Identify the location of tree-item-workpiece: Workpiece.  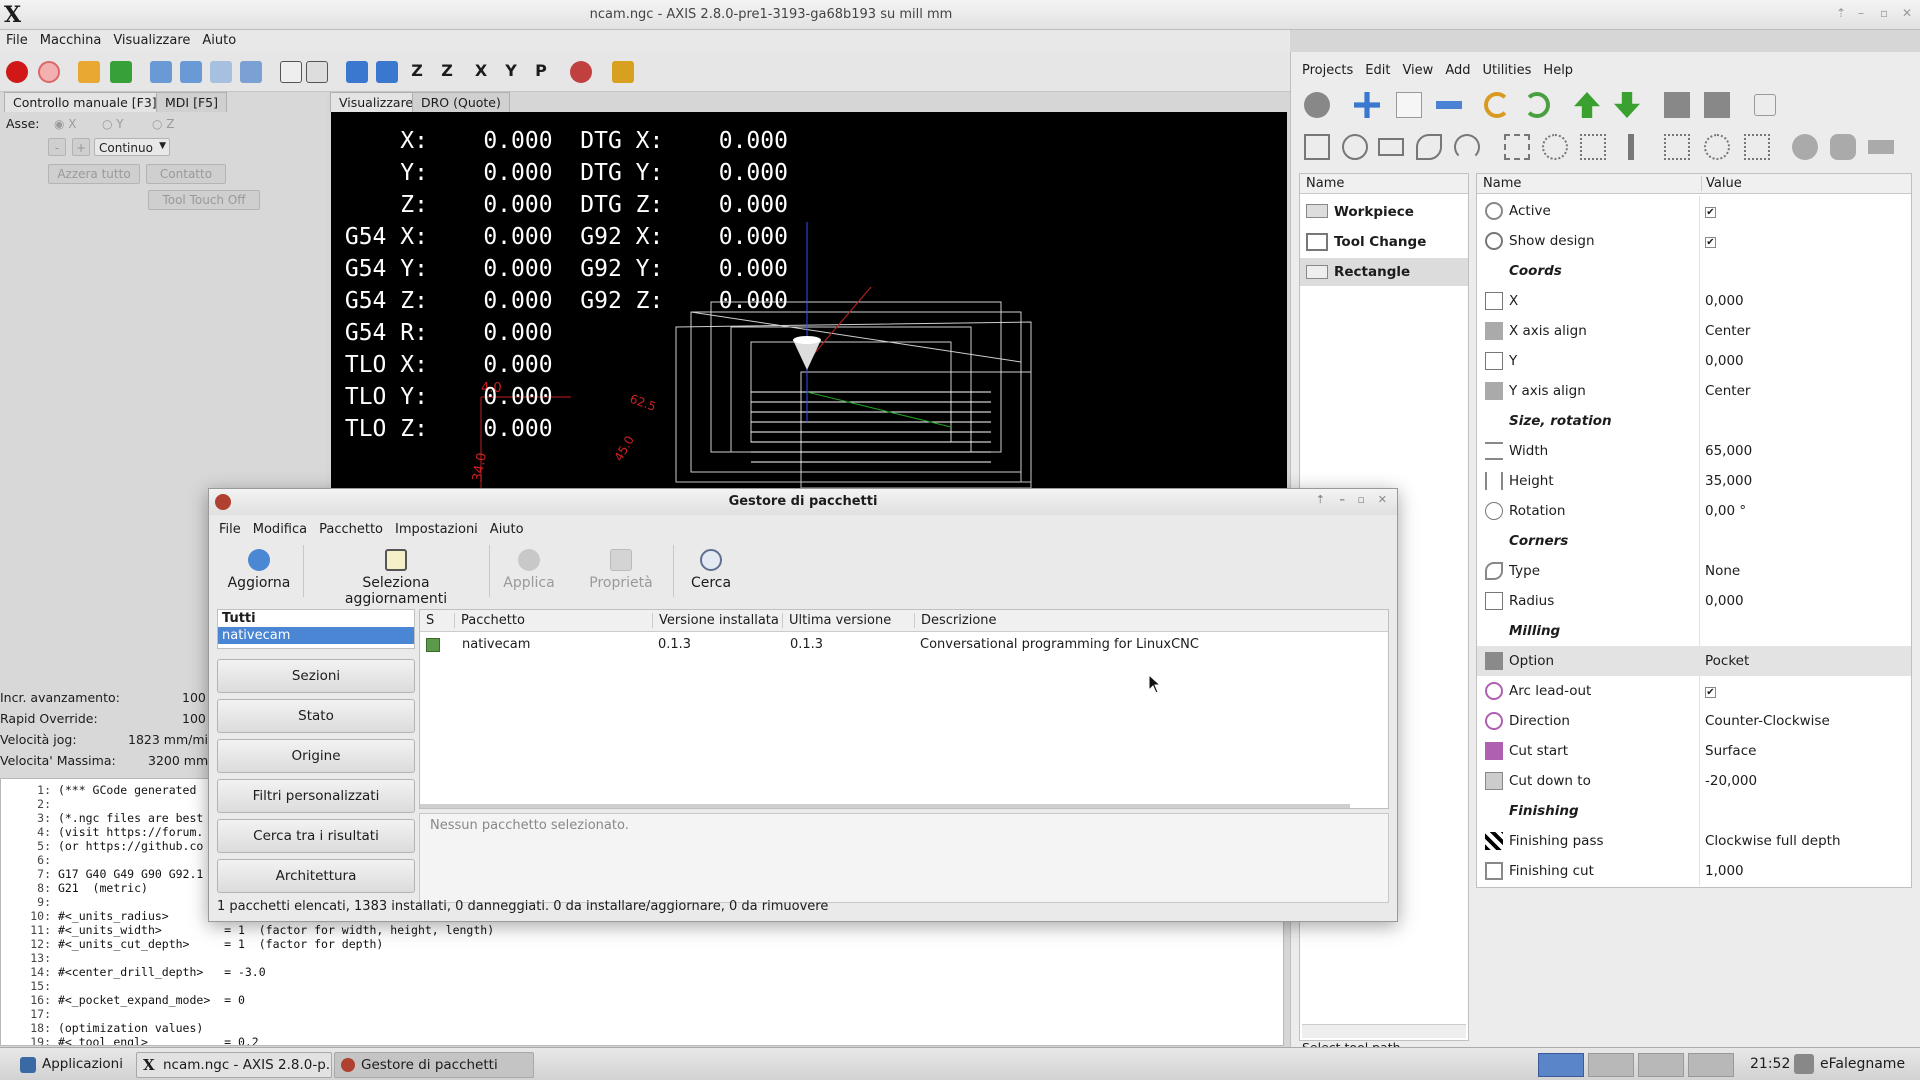
(1384, 212).